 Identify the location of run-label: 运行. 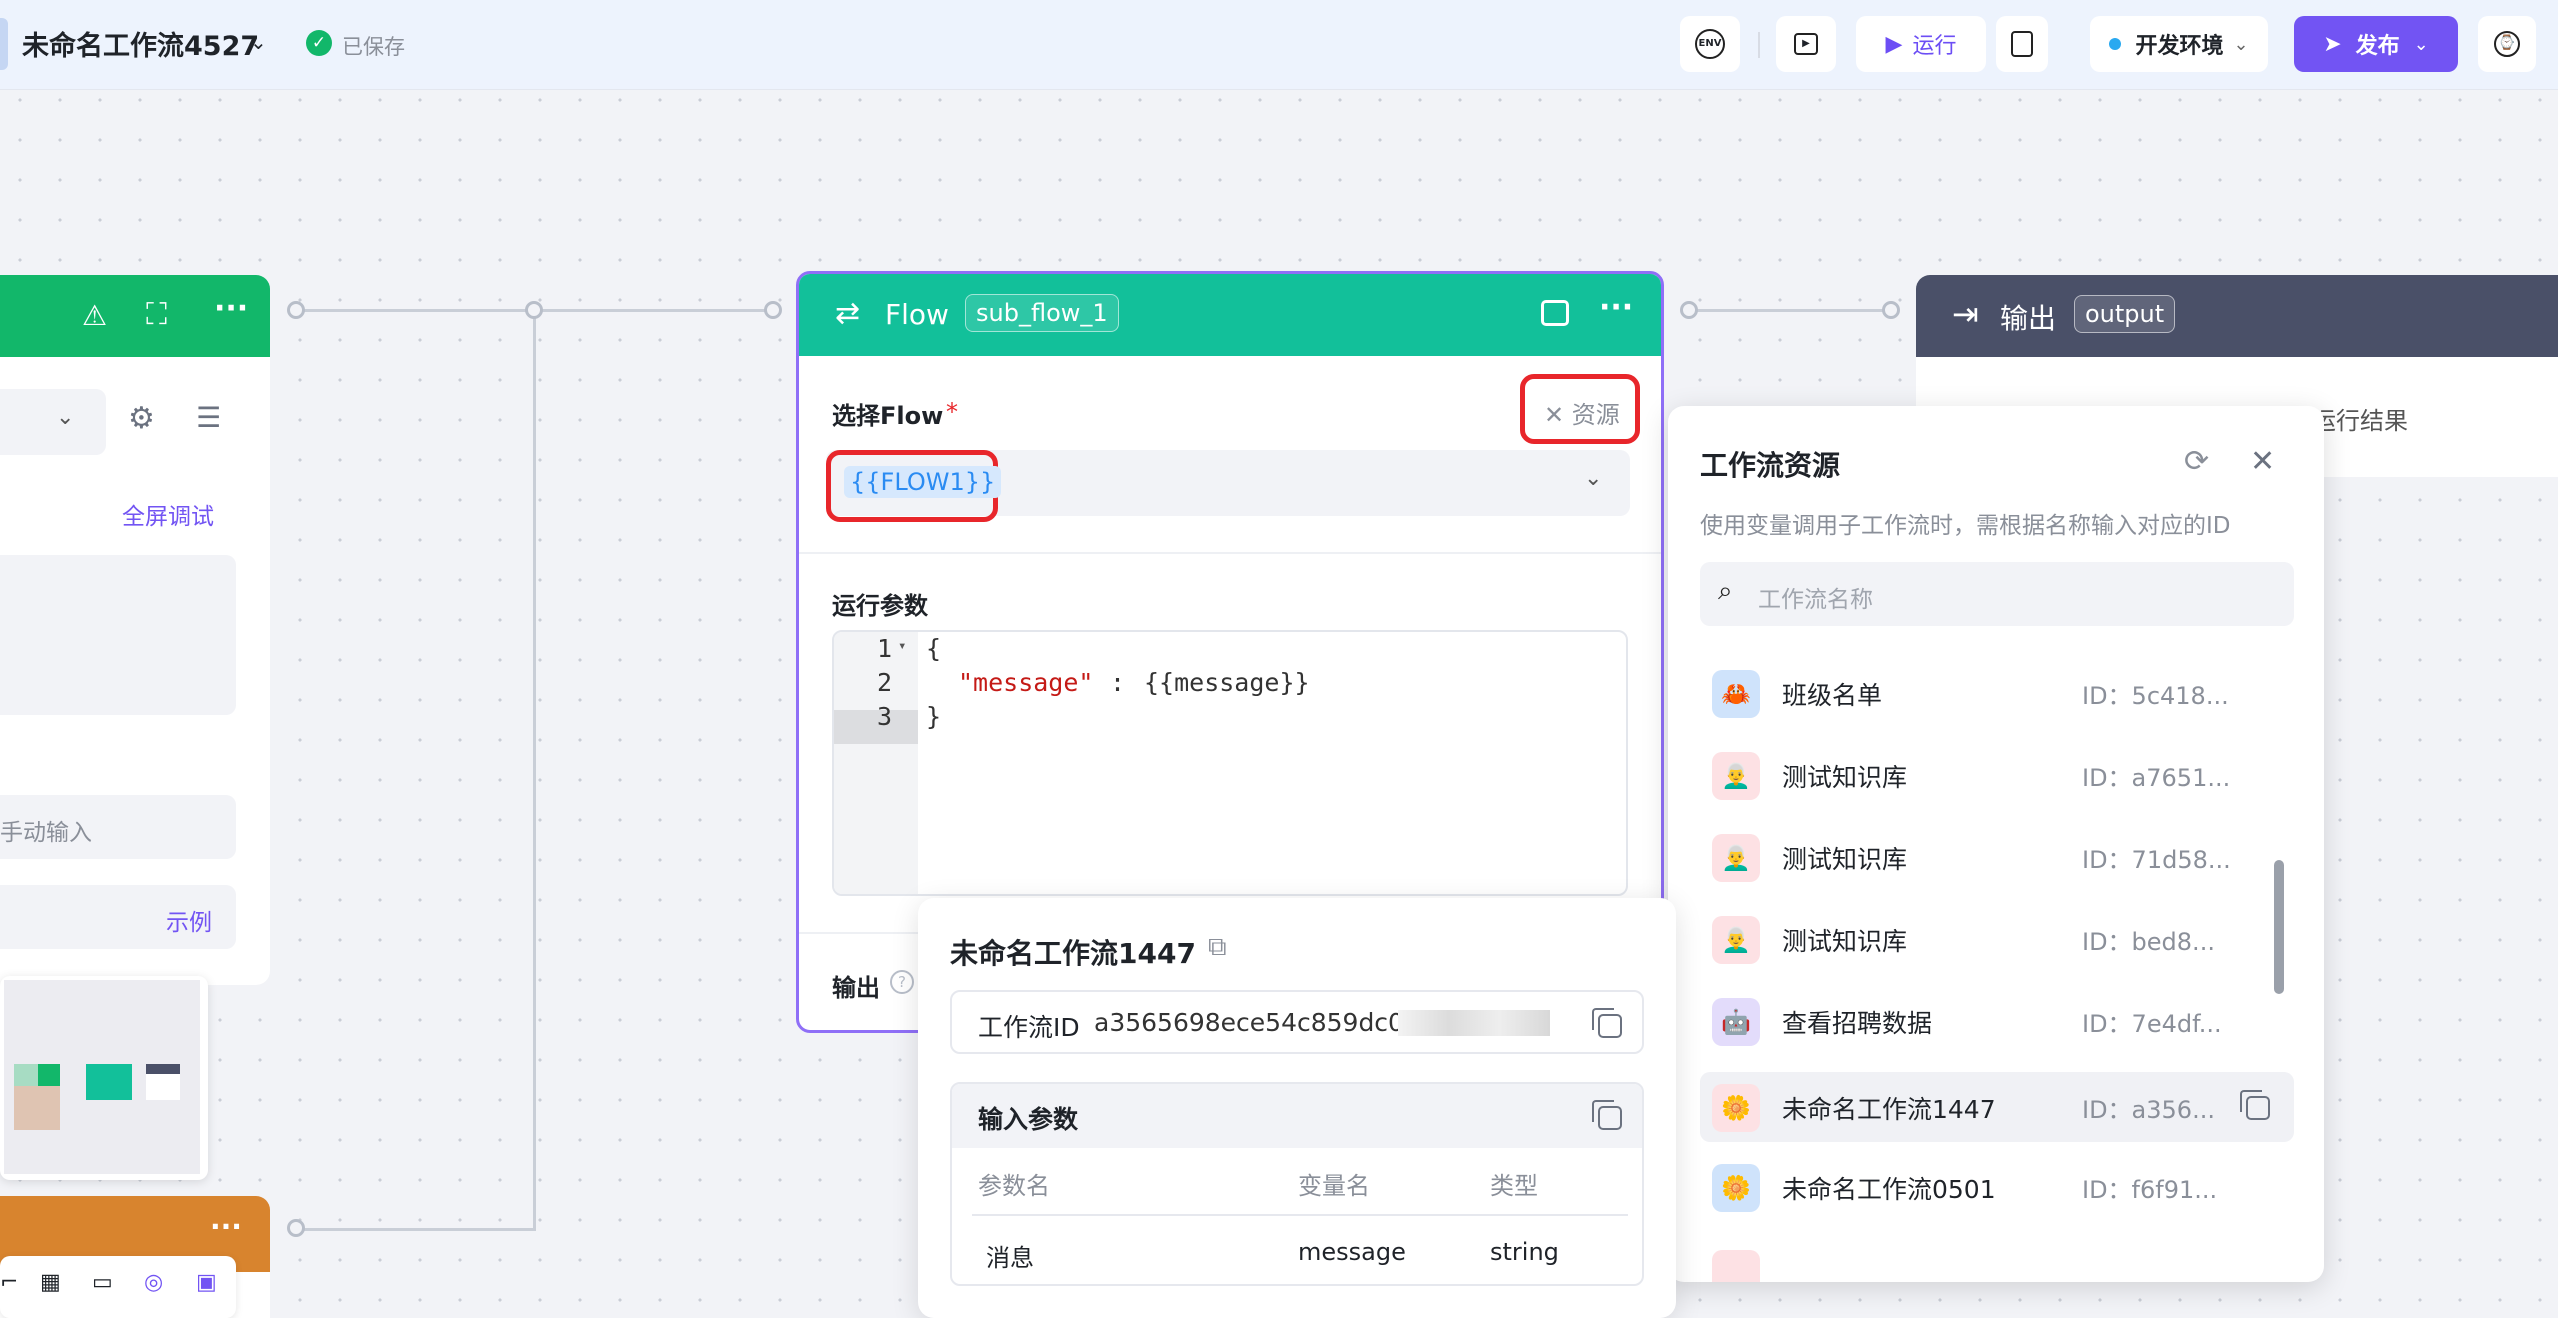
(1934, 46).